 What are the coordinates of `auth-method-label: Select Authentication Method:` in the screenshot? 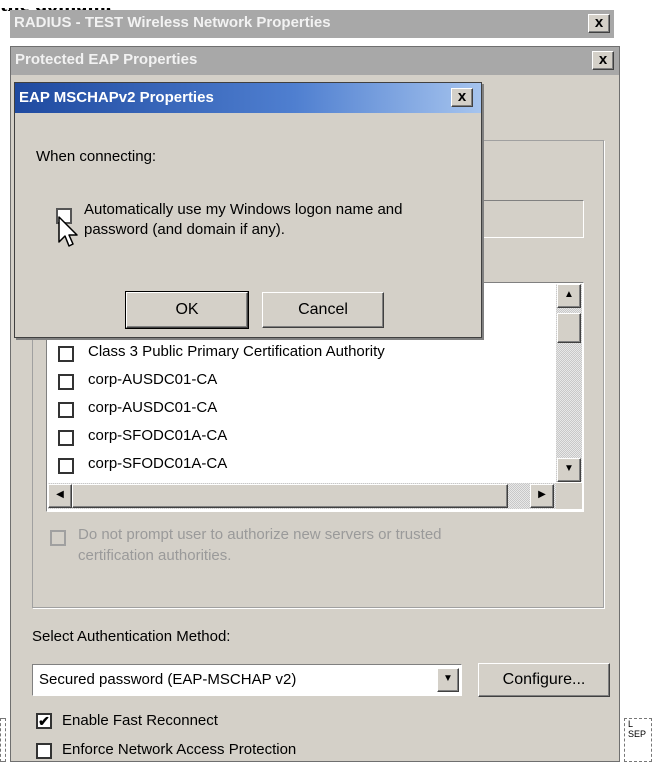 It's located at (131, 636).